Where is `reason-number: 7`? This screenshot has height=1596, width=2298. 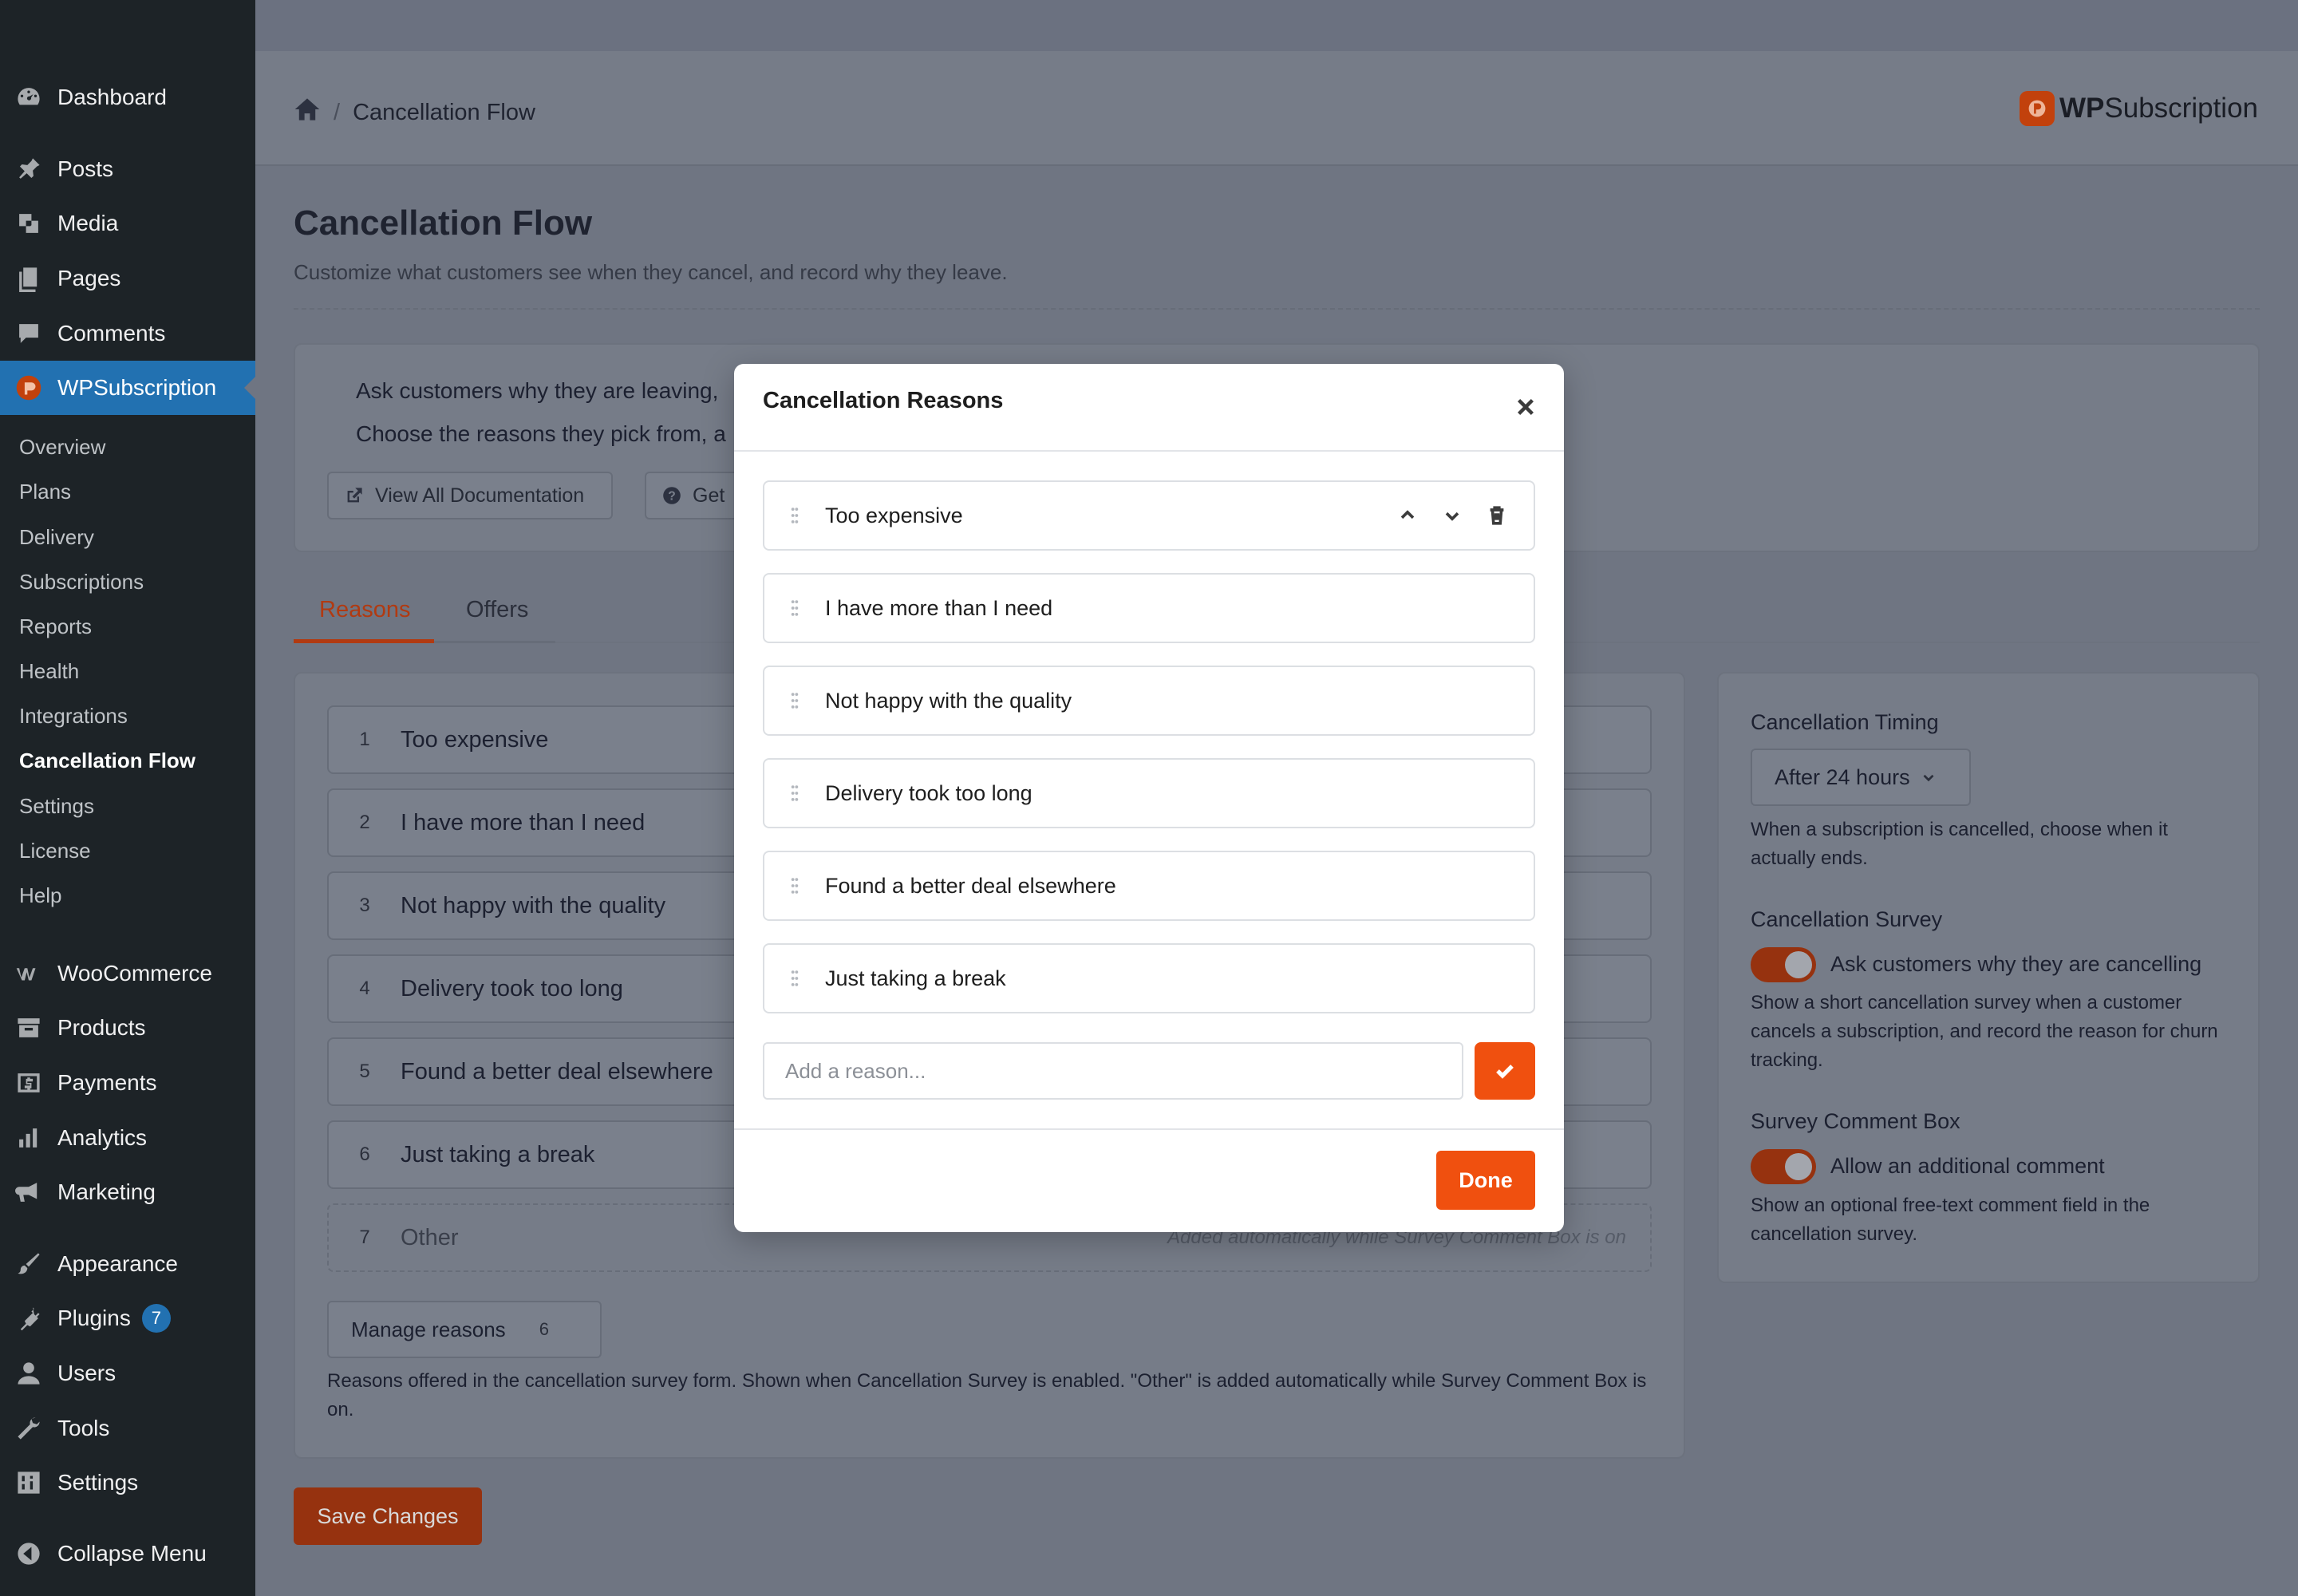
reason-number: 7 is located at coordinates (365, 1237).